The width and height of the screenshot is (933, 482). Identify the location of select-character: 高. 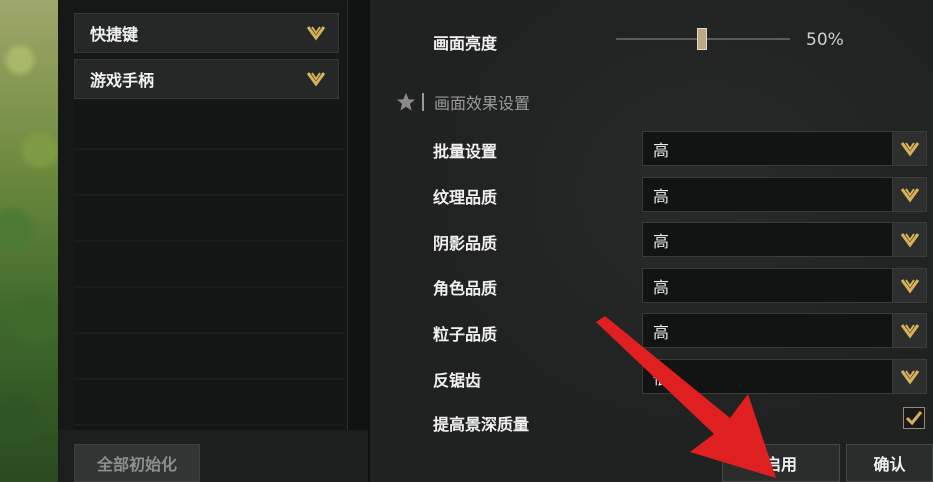
(784, 285).